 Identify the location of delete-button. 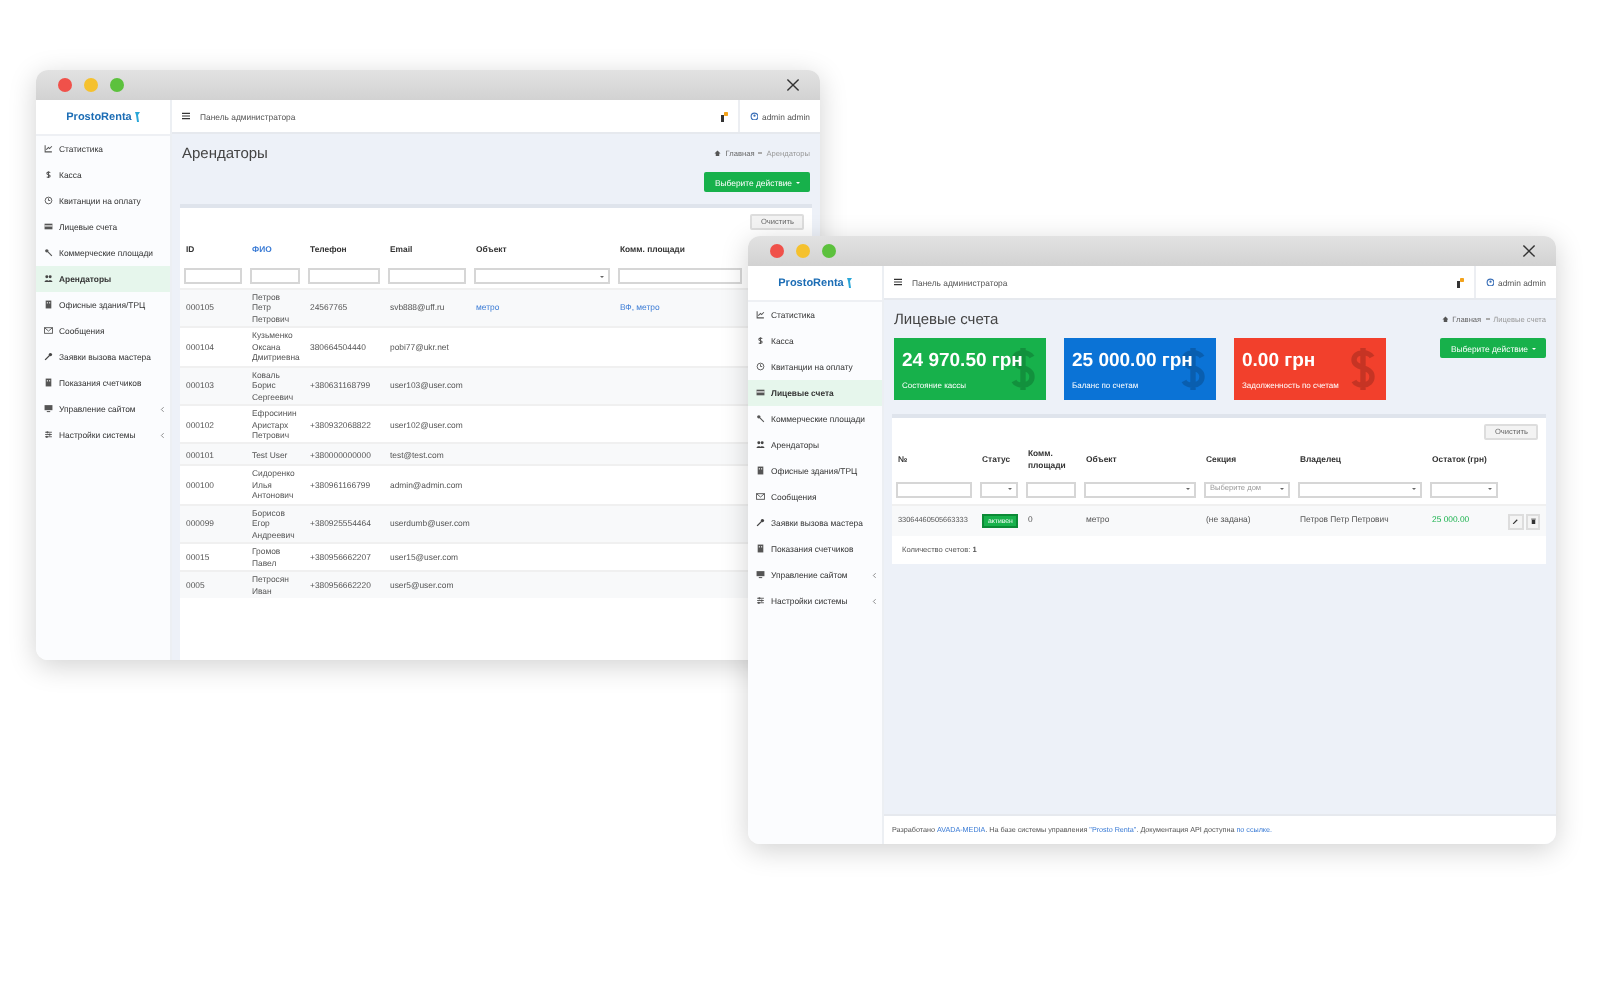
(1532, 521).